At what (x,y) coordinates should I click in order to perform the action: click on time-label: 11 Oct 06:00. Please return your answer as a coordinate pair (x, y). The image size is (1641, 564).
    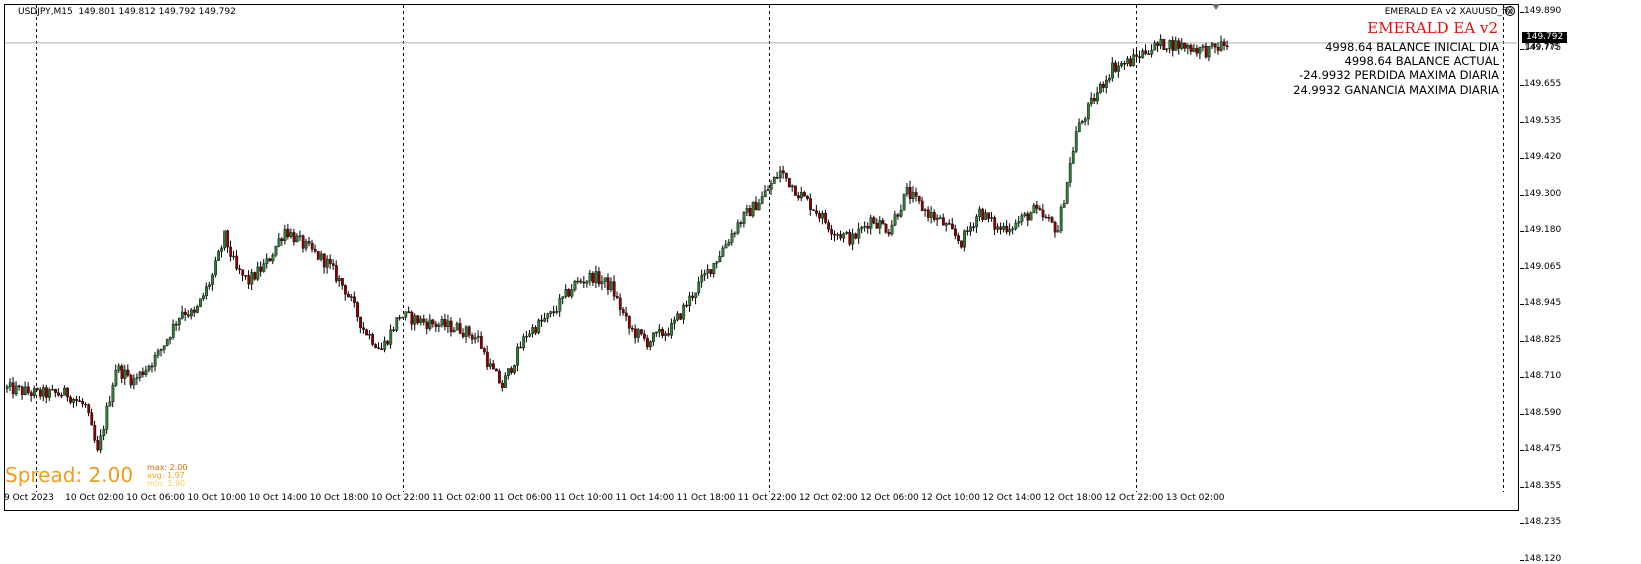
    Looking at the image, I should click on (522, 498).